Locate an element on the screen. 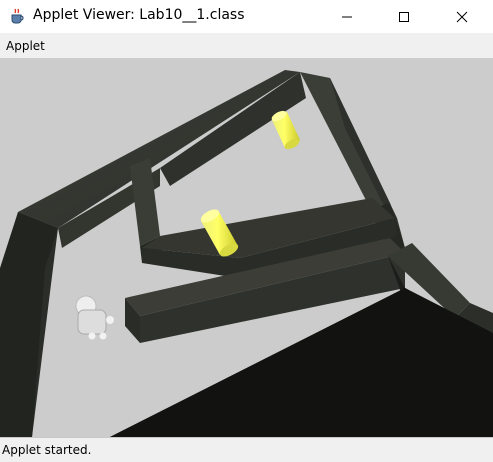  minimize-icon is located at coordinates (347, 16).